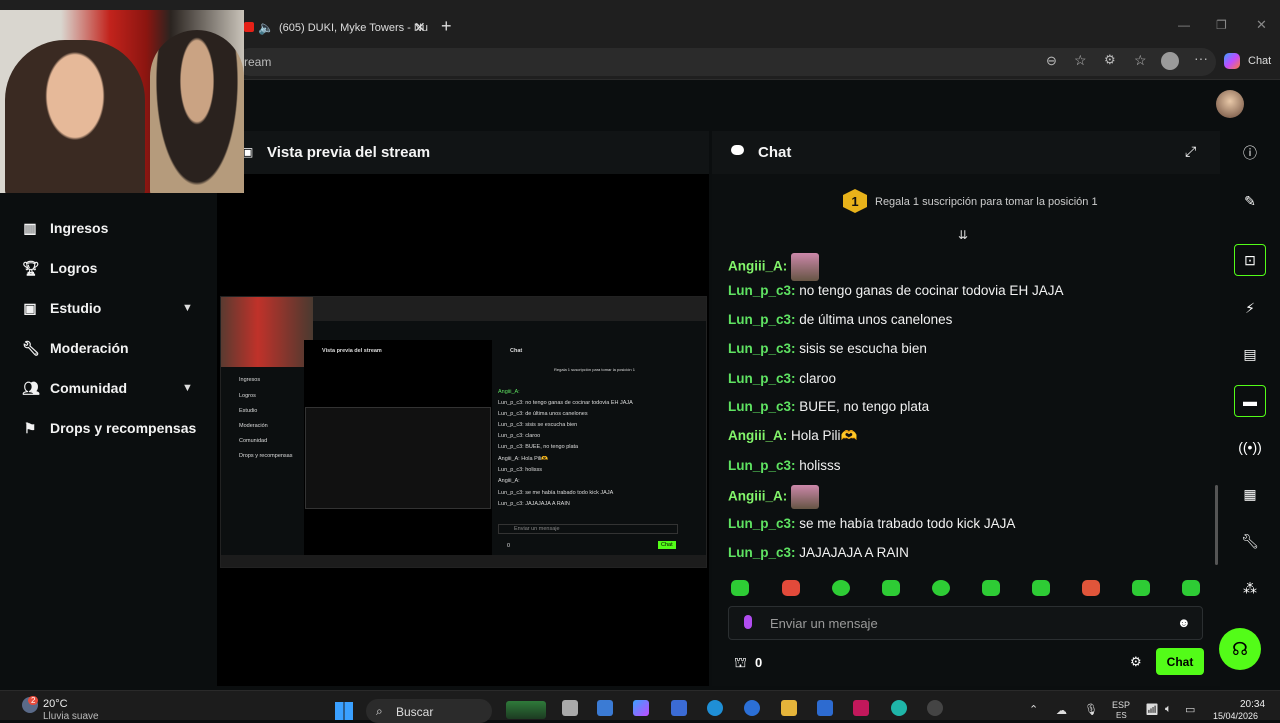 The width and height of the screenshot is (1280, 723). I want to click on user-avatar, so click(1230, 104).